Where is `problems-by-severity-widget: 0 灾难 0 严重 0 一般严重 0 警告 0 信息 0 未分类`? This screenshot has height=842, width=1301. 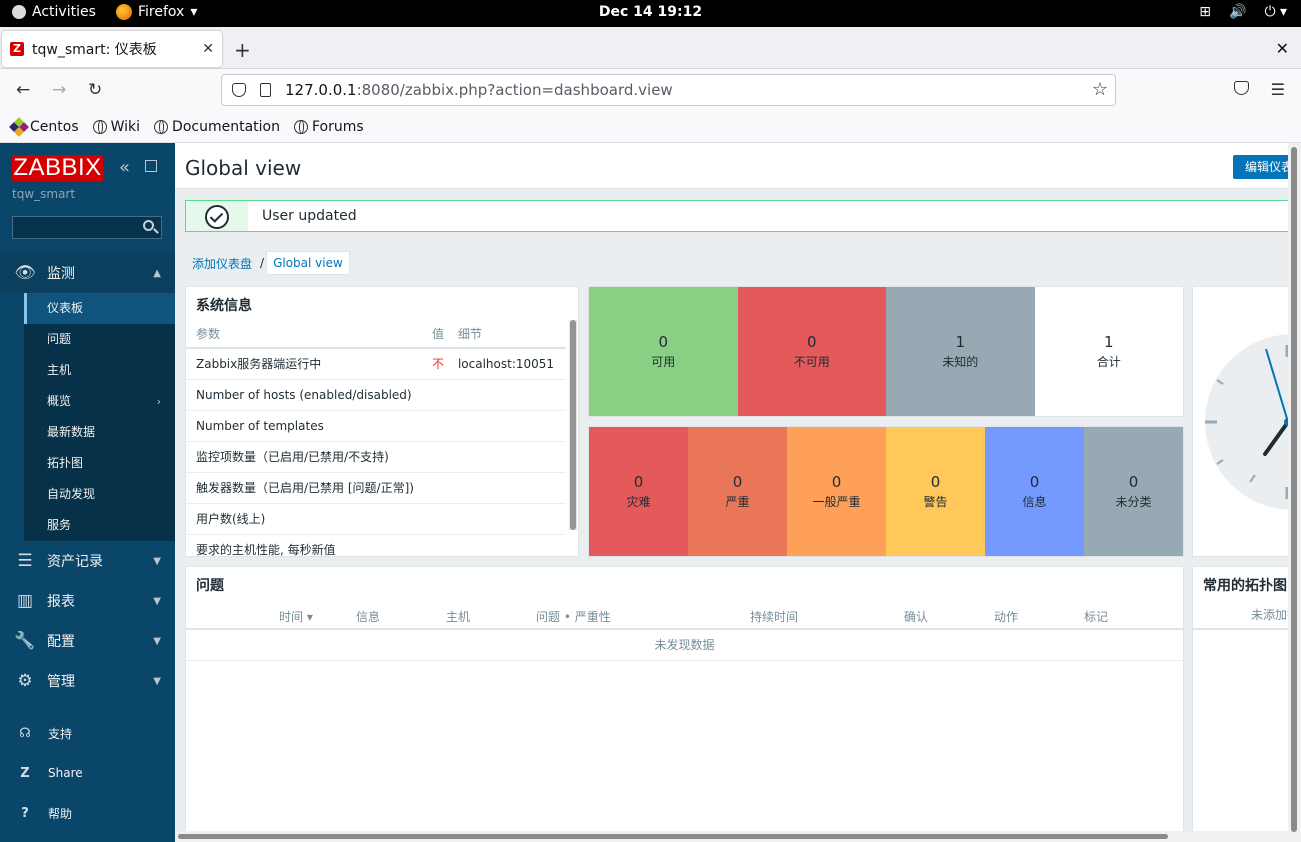
problems-by-severity-widget: 0 灾难 0 严重 0 一般严重 0 警告 0 信息 0 未分类 is located at coordinates (886, 491).